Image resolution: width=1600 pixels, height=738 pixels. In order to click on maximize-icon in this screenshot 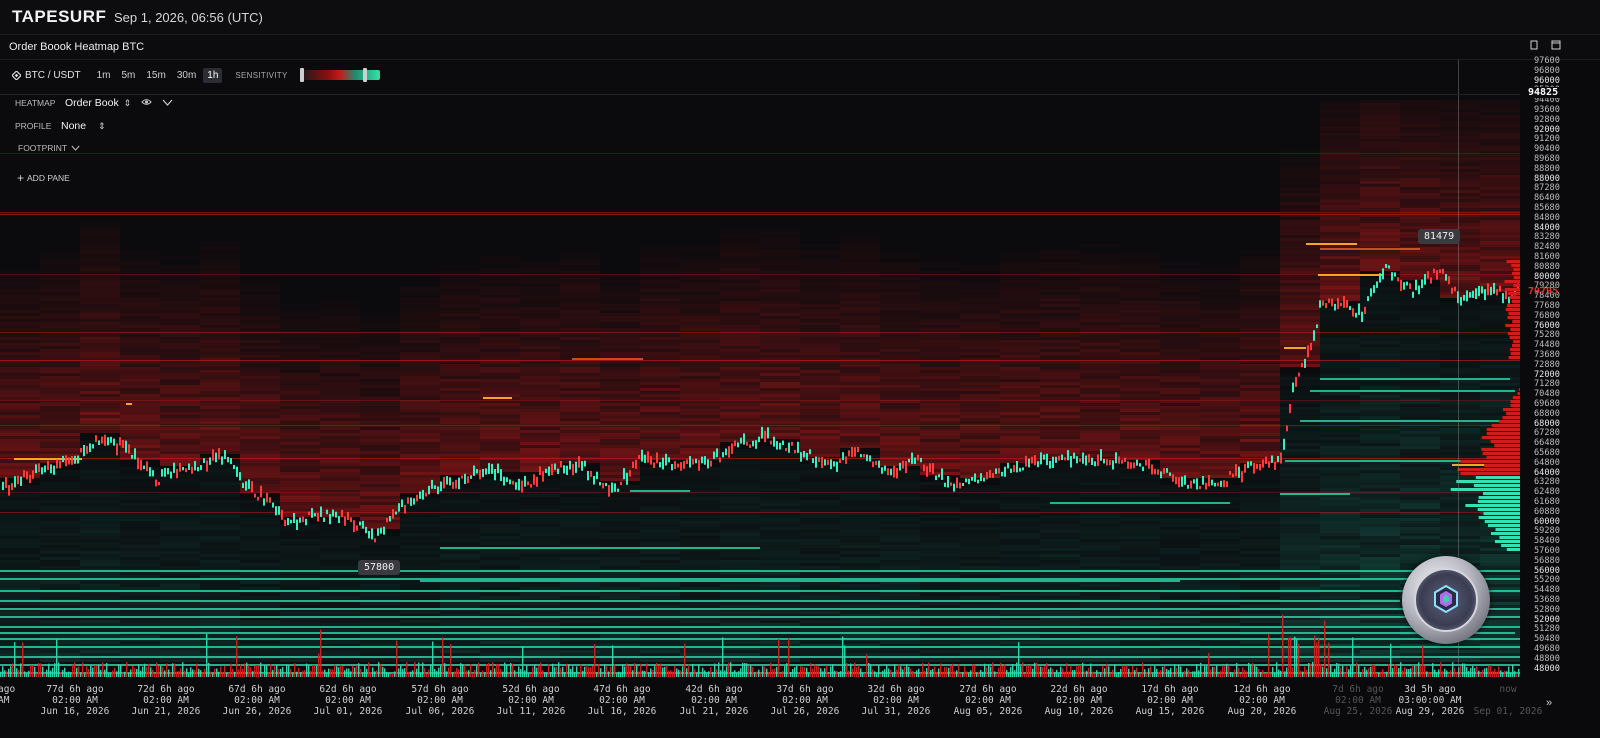, I will do `click(1556, 46)`.